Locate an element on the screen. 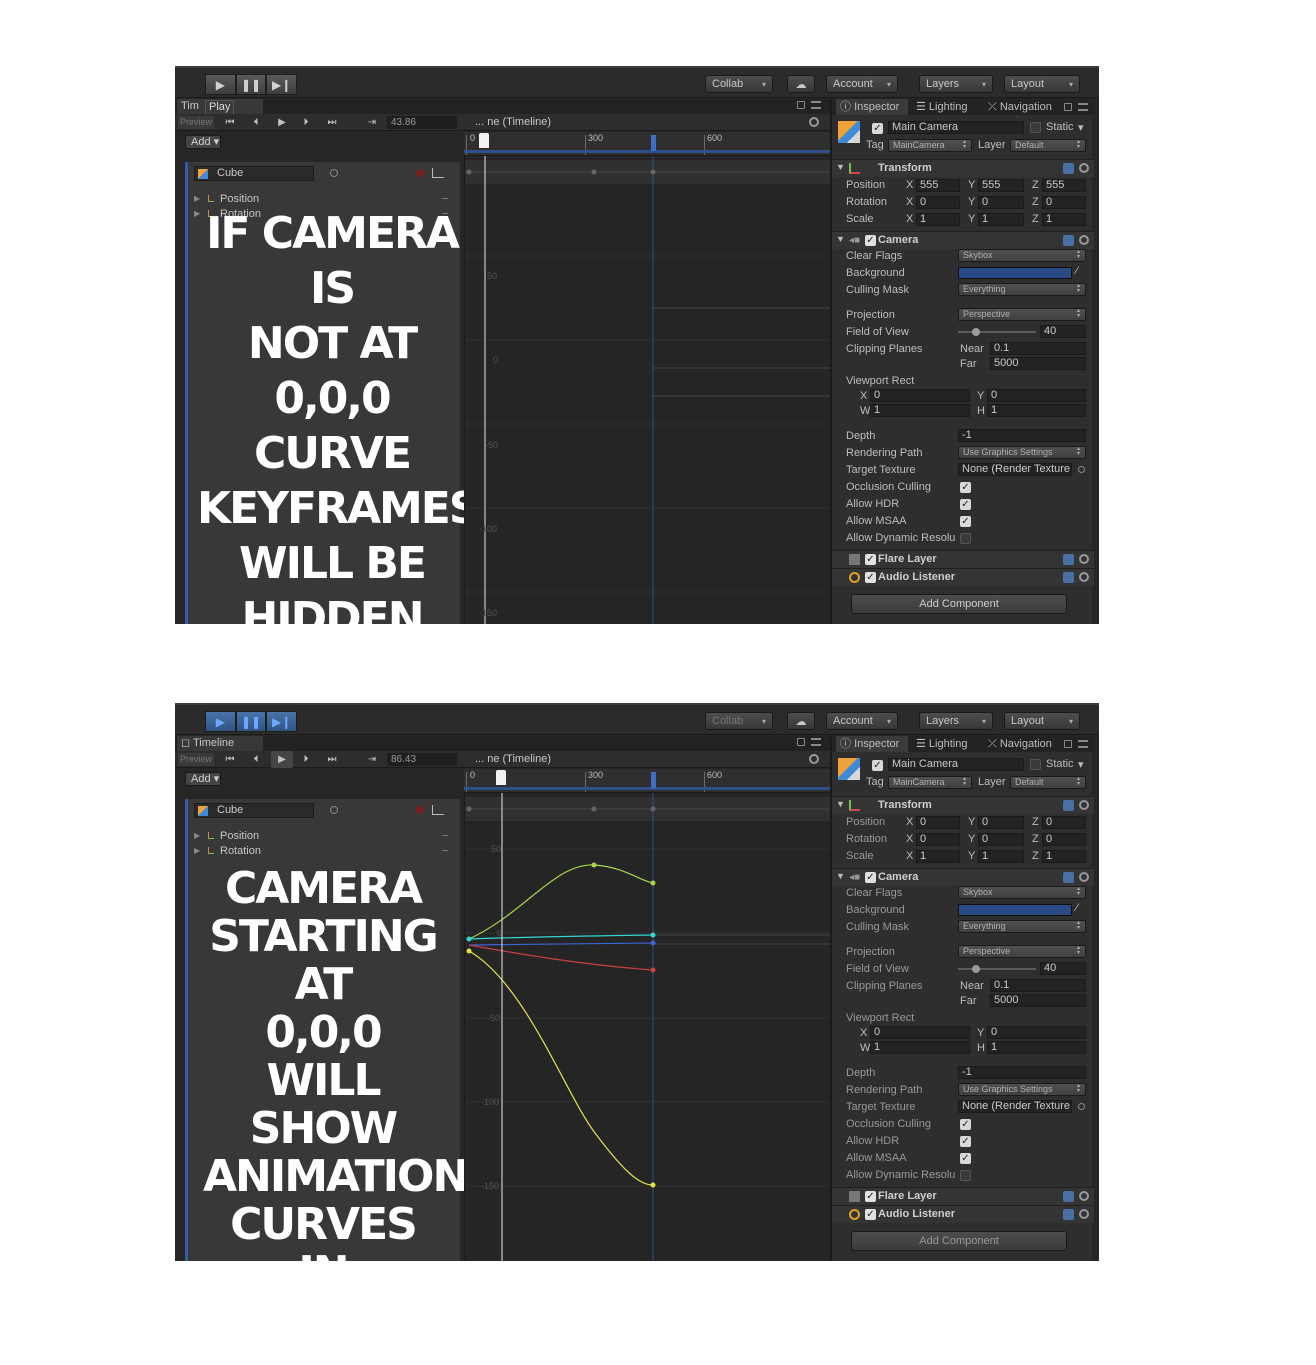 The image size is (1316, 1365). tab-lighting: ☰ Lighting is located at coordinates (948, 744).